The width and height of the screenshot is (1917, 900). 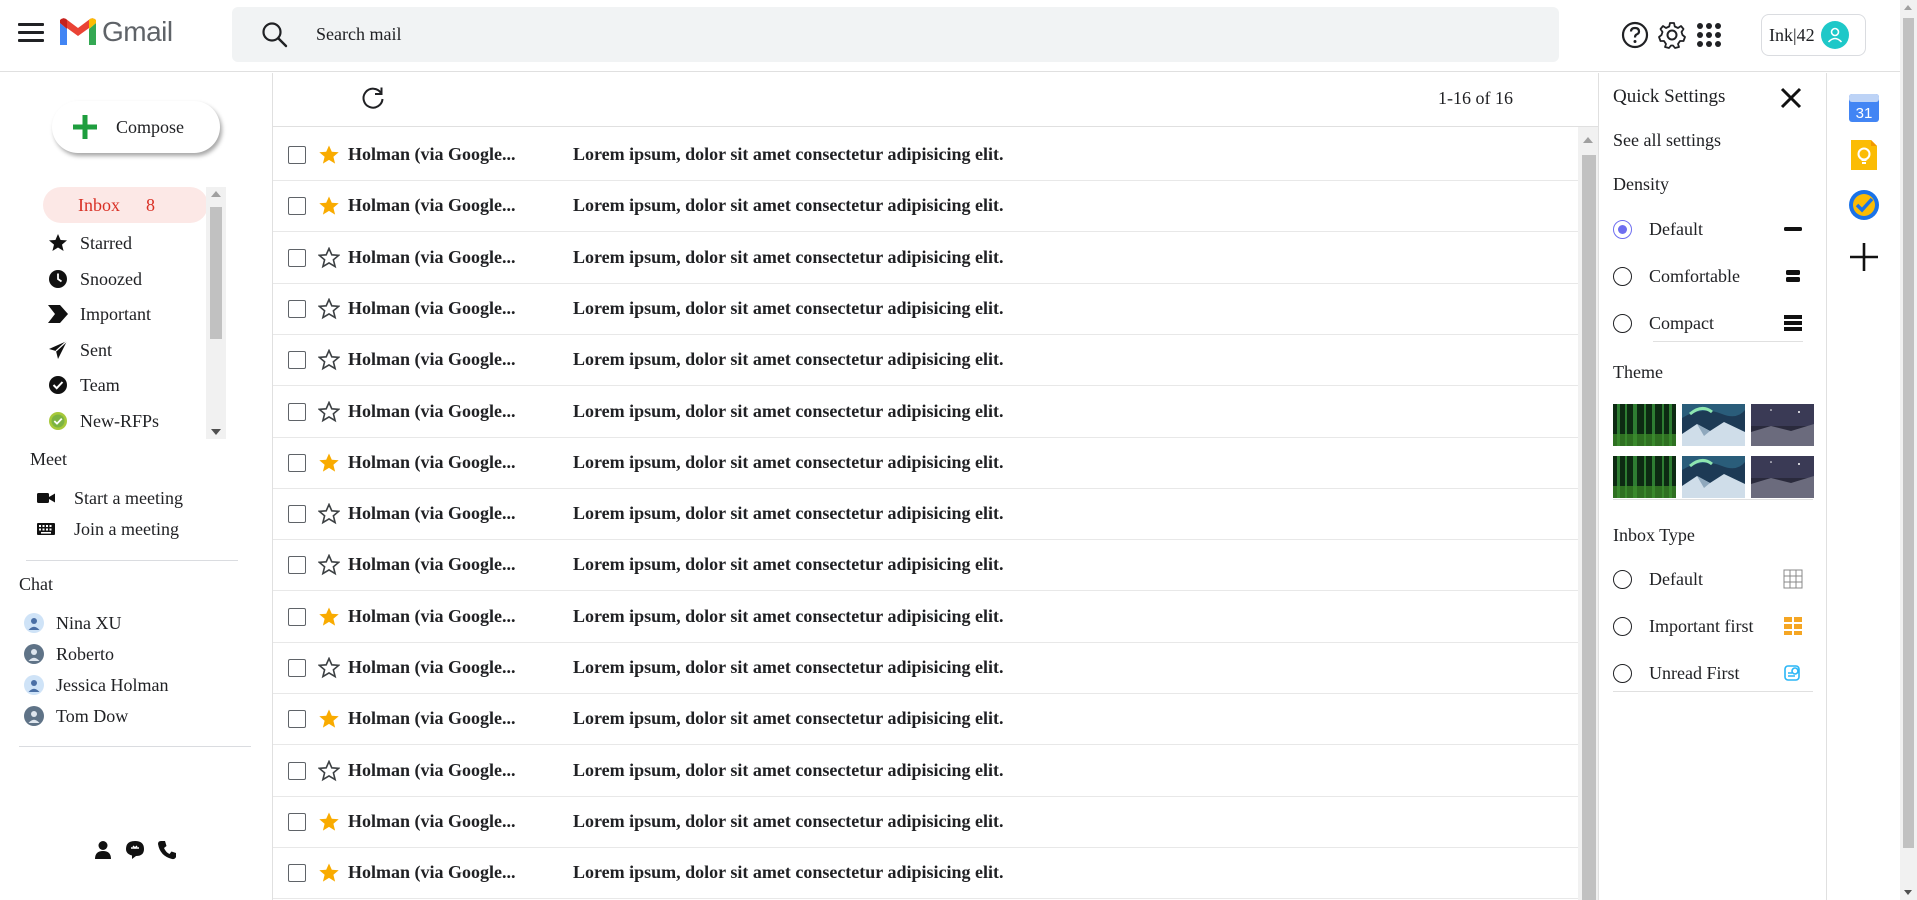 I want to click on chat-contact: Jessica Holman, so click(x=96, y=685).